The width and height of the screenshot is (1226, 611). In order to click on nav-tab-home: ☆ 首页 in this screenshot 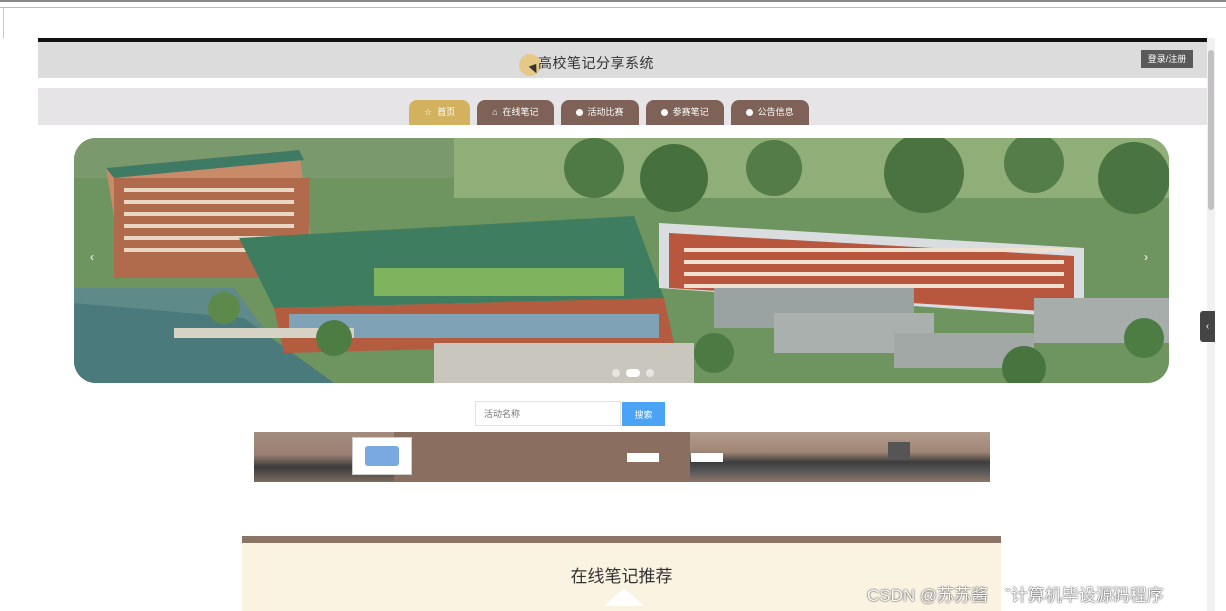, I will do `click(440, 112)`.